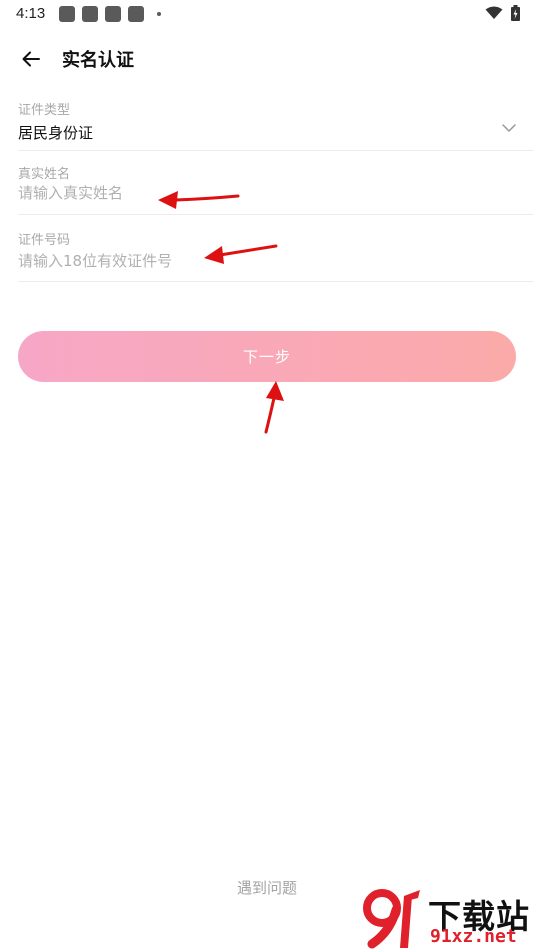 This screenshot has height=950, width=534. What do you see at coordinates (473, 936) in the screenshot?
I see `watermark-url: 91xz.net` at bounding box center [473, 936].